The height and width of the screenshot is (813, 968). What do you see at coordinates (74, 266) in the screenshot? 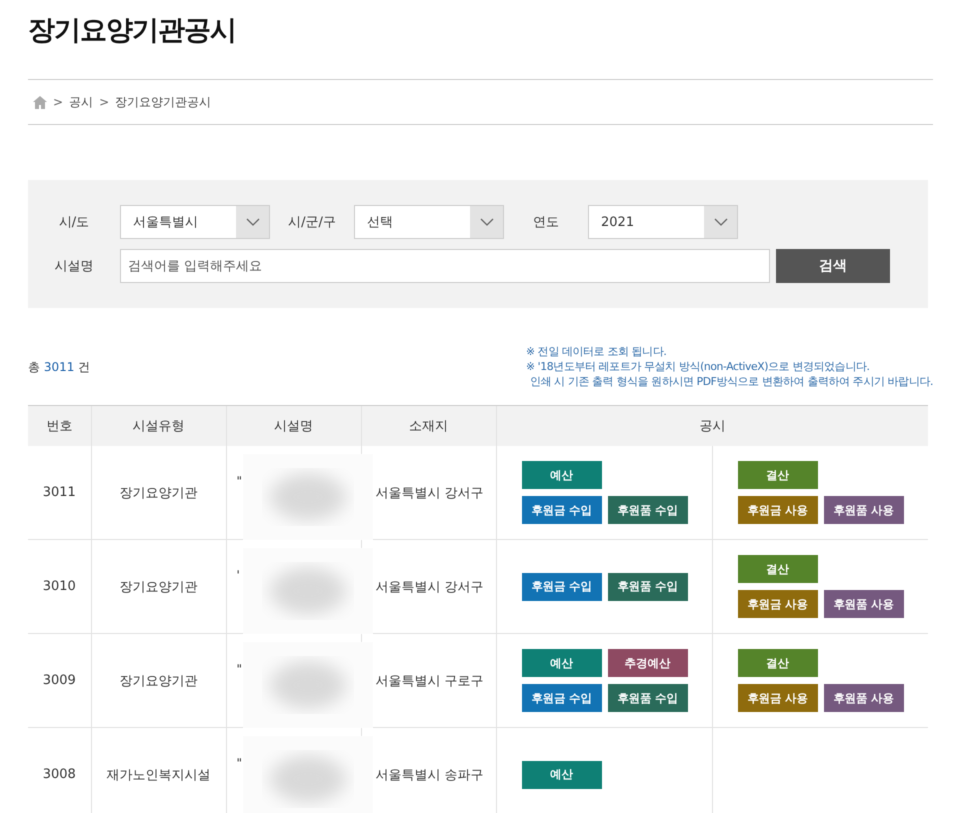
I see `field-label: 시설명` at bounding box center [74, 266].